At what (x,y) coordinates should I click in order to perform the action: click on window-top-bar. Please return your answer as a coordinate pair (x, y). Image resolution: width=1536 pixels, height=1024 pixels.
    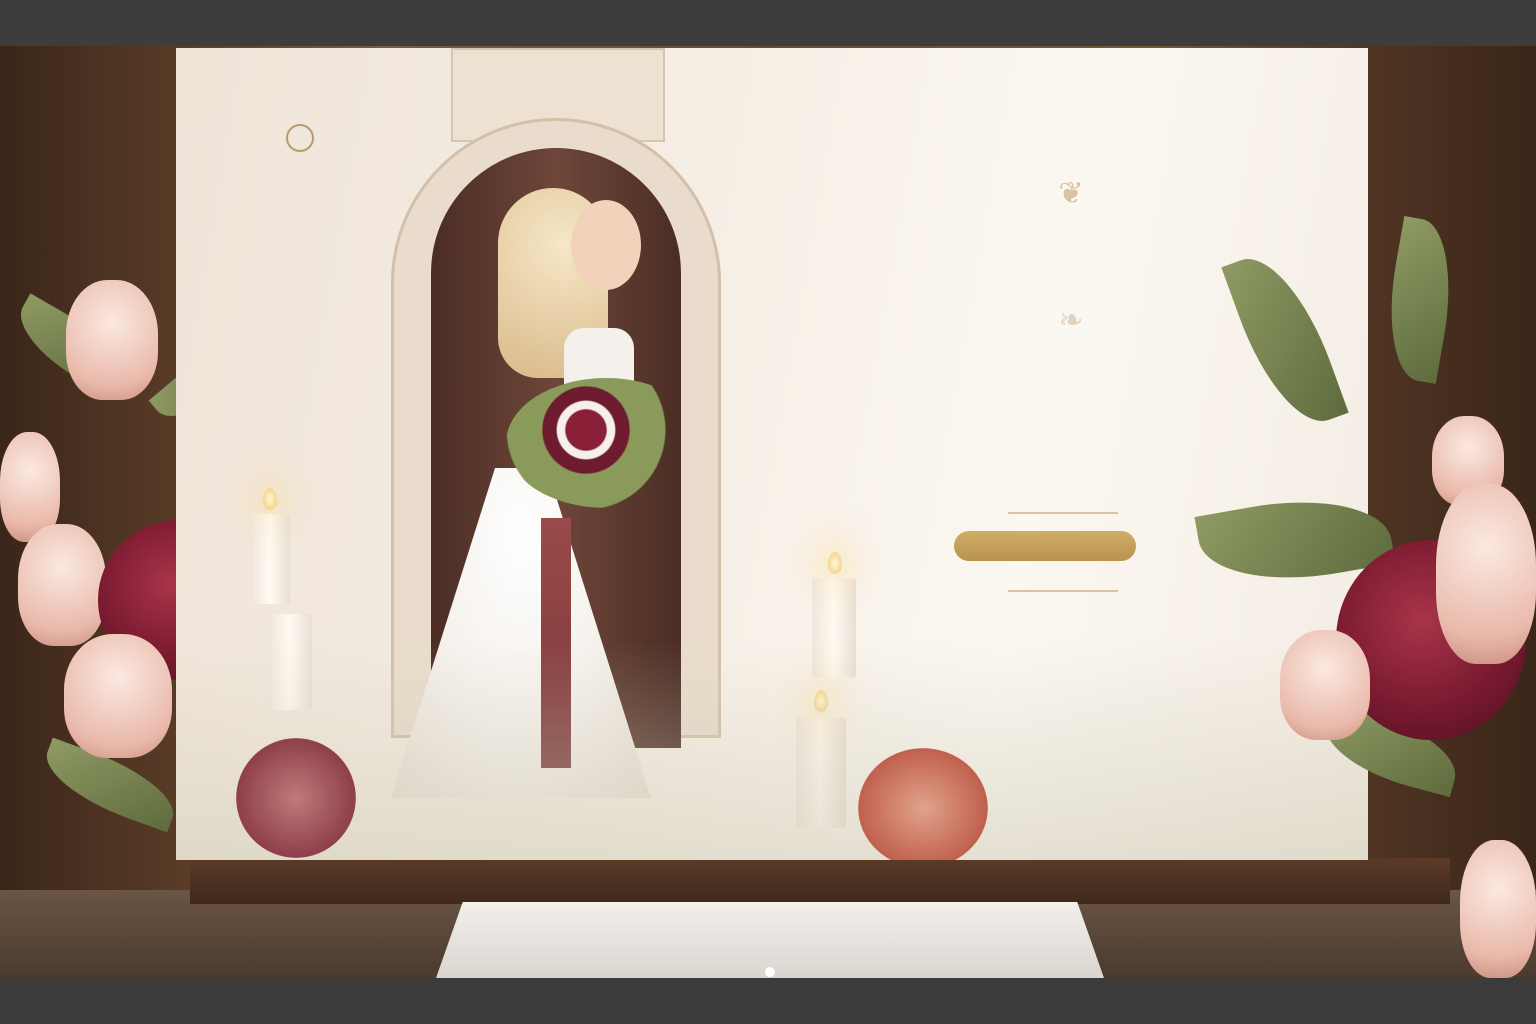
    Looking at the image, I should click on (768, 23).